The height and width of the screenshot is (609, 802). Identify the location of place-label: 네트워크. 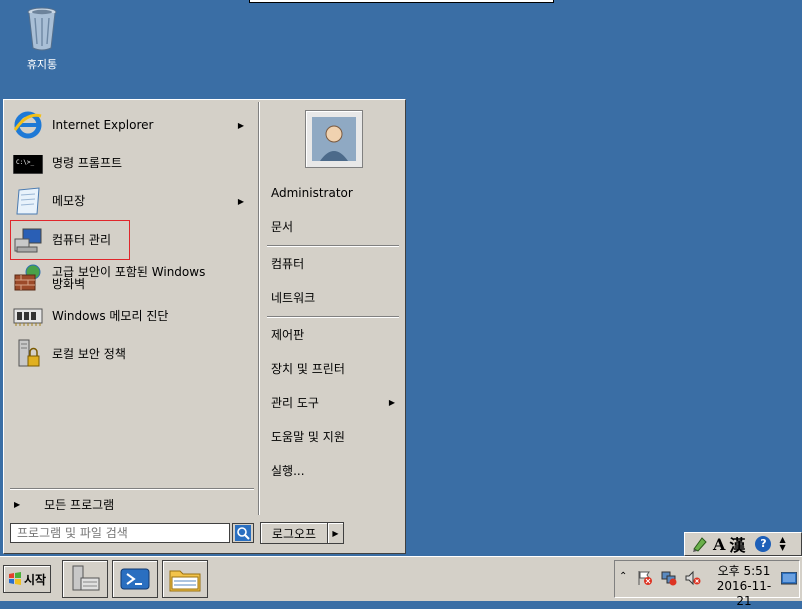
(293, 298).